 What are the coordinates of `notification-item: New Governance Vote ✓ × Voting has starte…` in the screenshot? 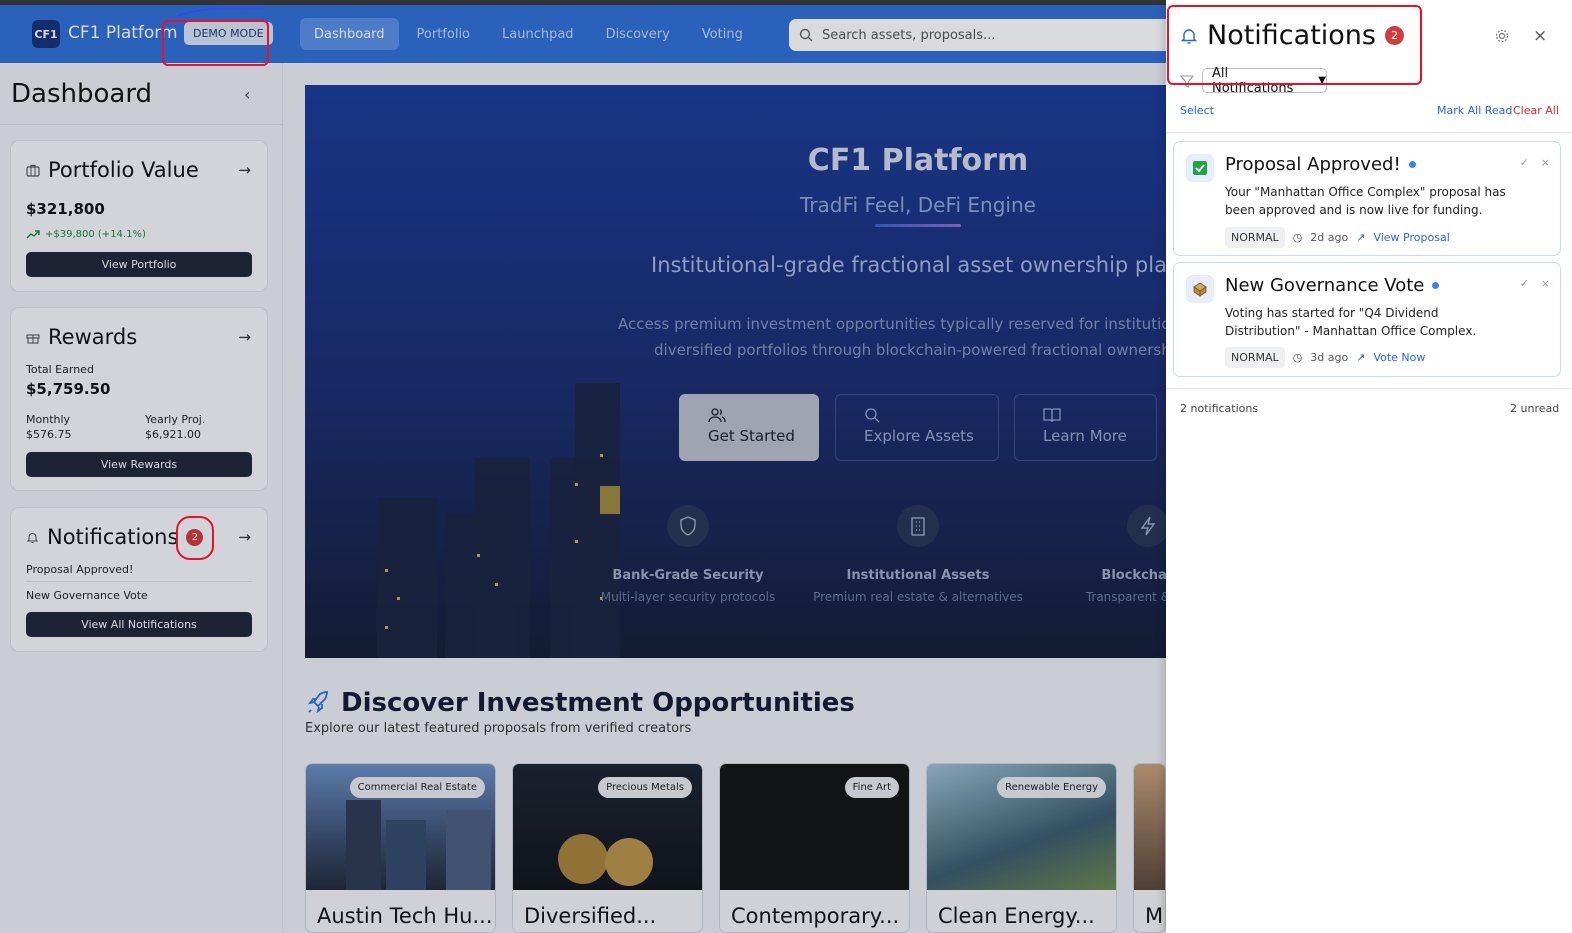 It's located at (1367, 319).